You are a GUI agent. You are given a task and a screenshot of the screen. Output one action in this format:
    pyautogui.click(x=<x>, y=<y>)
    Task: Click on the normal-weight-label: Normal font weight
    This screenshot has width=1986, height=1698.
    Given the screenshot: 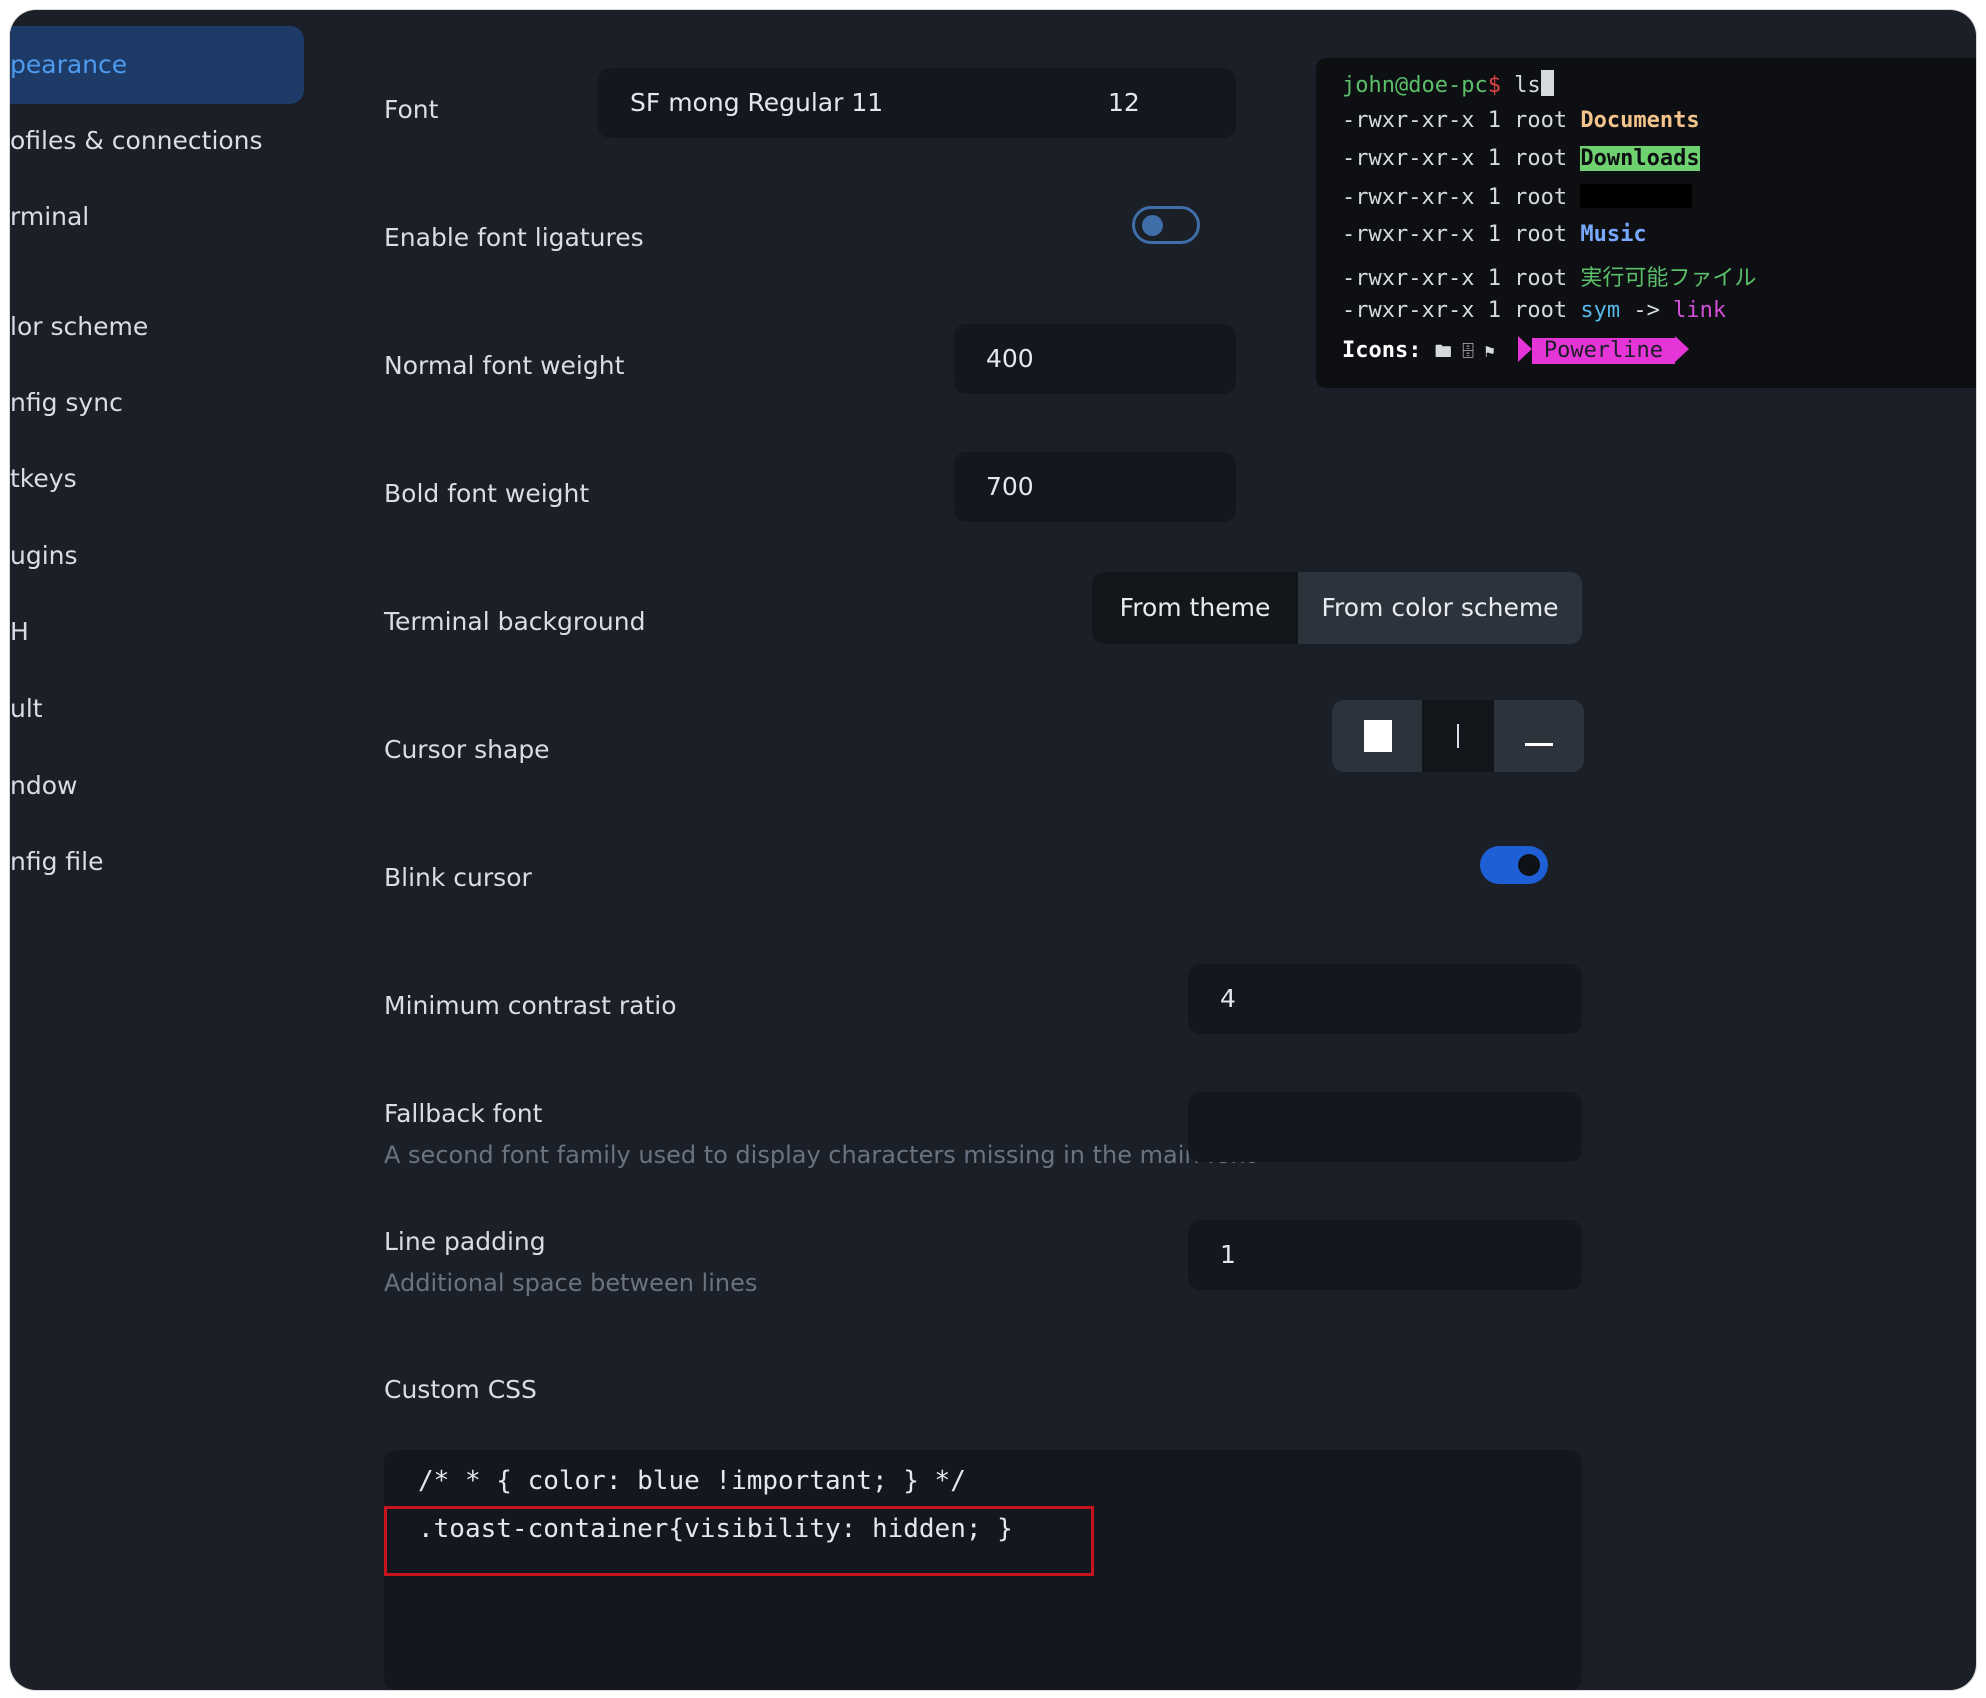 What is the action you would take?
    pyautogui.click(x=504, y=365)
    